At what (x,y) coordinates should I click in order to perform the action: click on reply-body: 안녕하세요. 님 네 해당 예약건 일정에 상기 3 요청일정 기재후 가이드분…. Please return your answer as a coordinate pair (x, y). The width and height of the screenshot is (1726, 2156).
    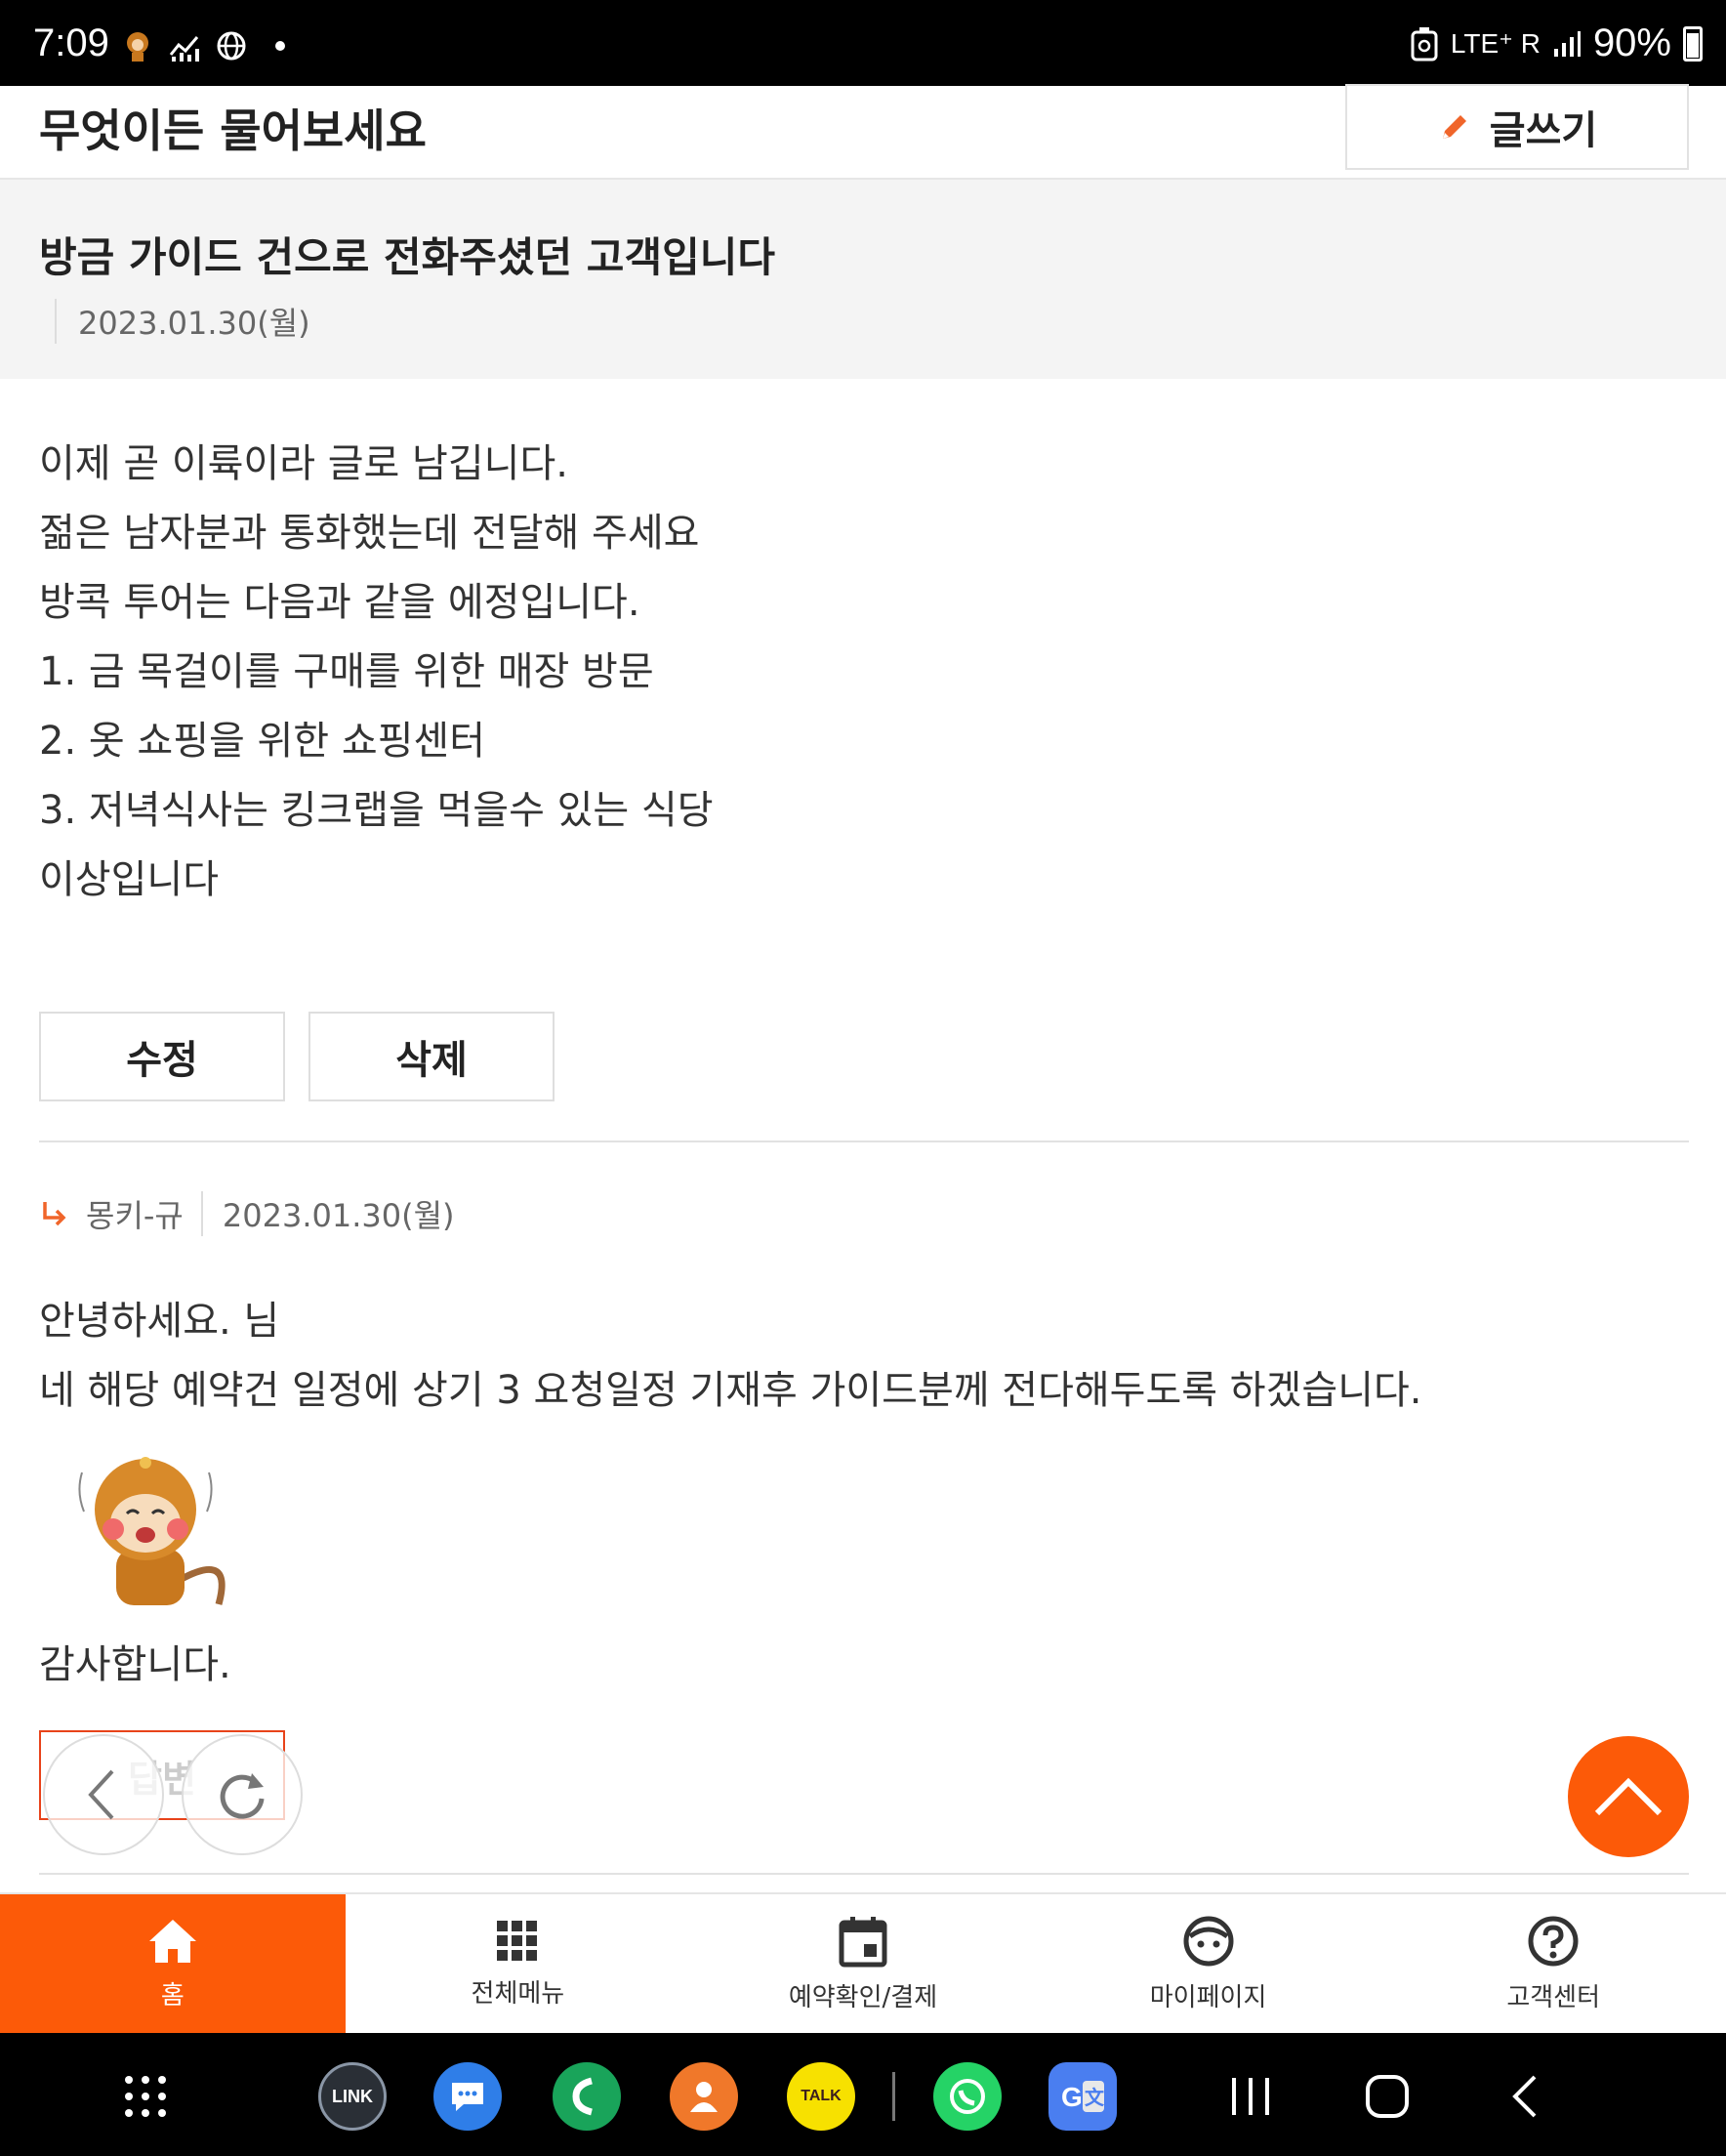
    Looking at the image, I should click on (731, 1357).